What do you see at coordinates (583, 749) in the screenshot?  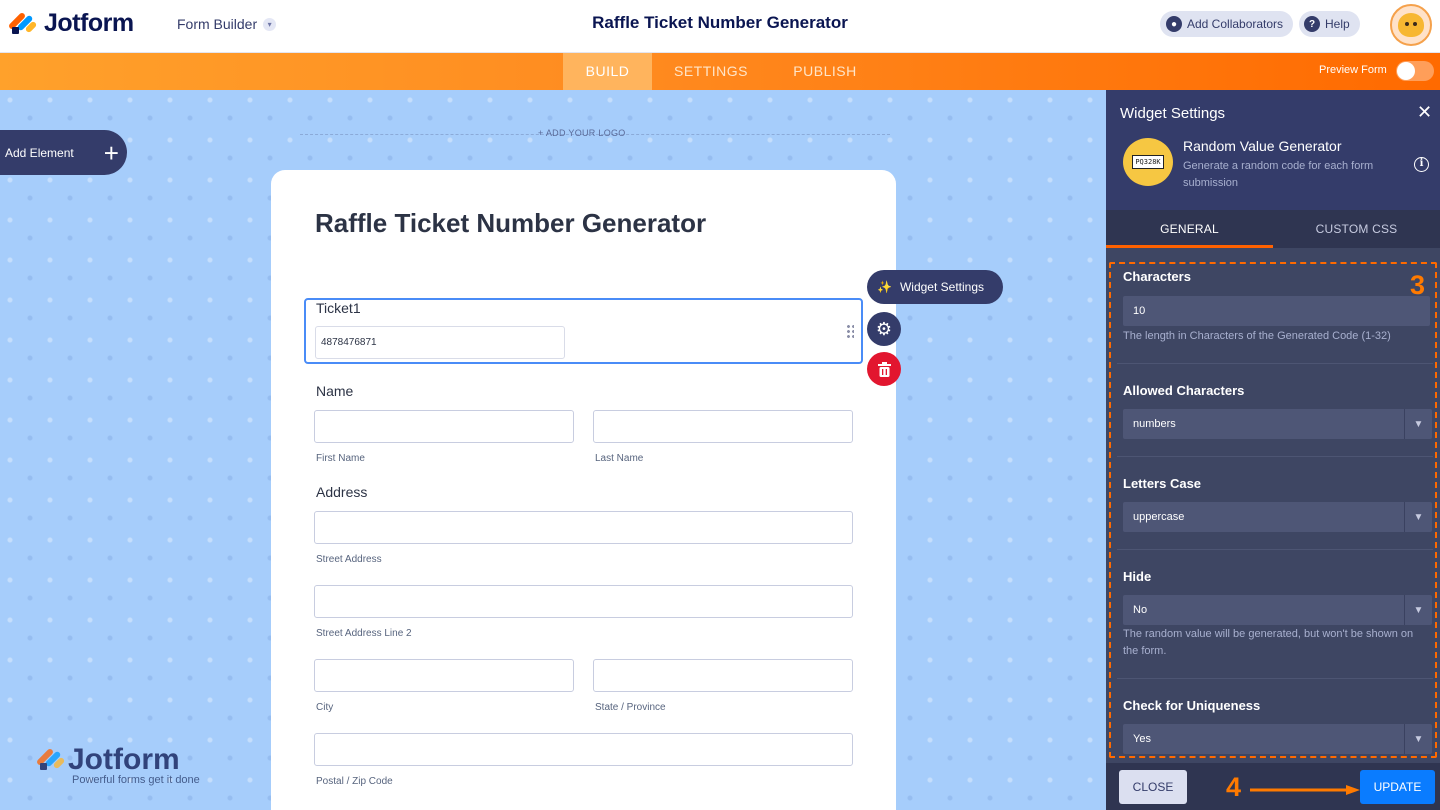 I see `postal-code-input` at bounding box center [583, 749].